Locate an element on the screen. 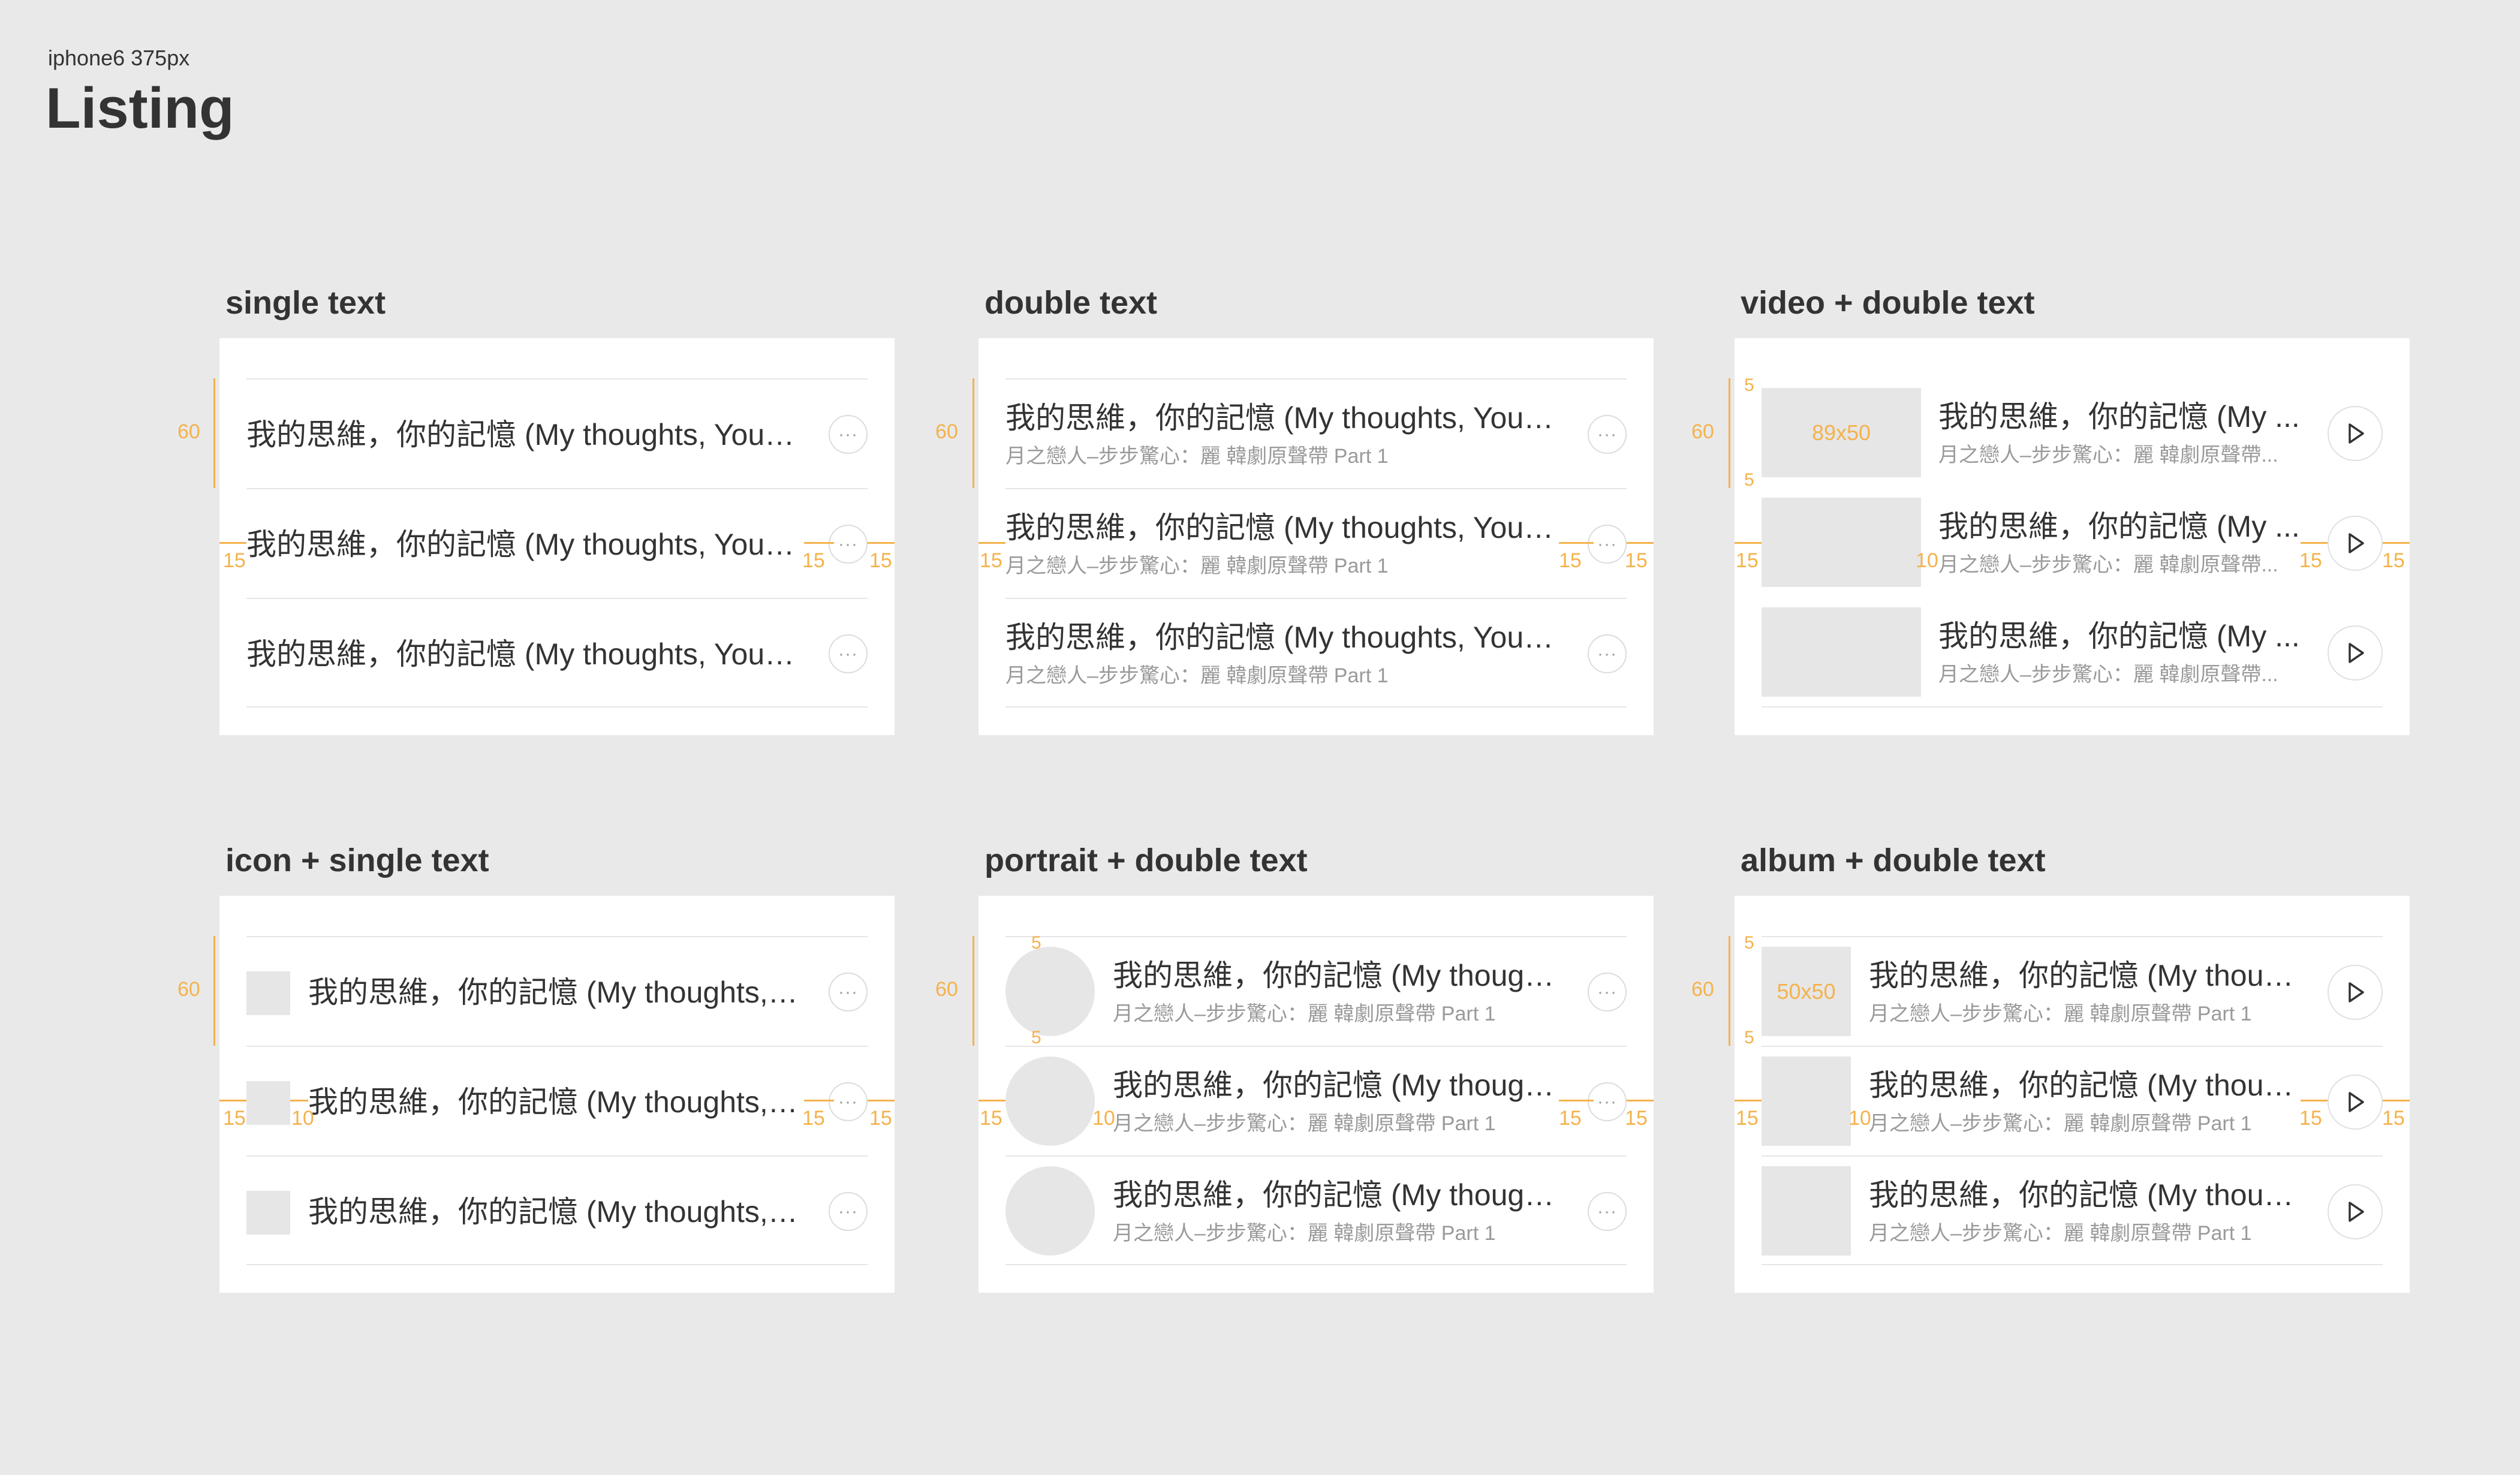  section-title: portrait + double text is located at coordinates (1146, 860).